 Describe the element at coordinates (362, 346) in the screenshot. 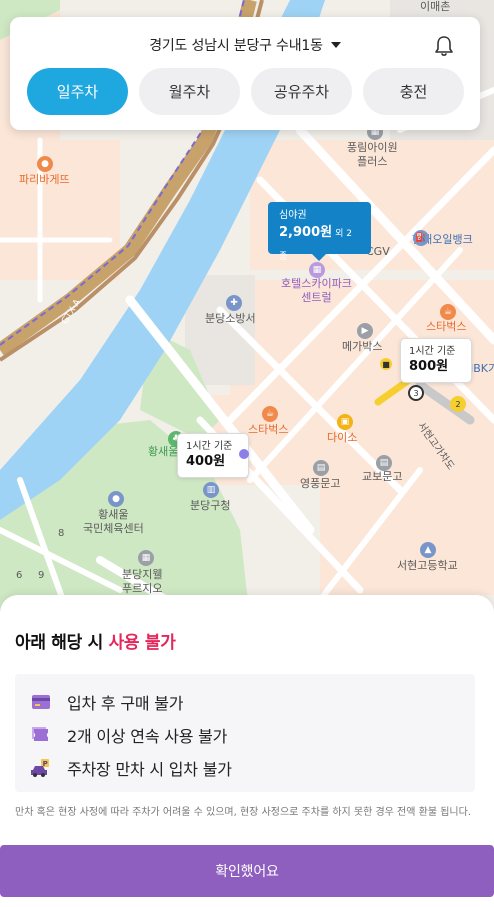

I see `map-label-megabox: 메가박스` at that location.